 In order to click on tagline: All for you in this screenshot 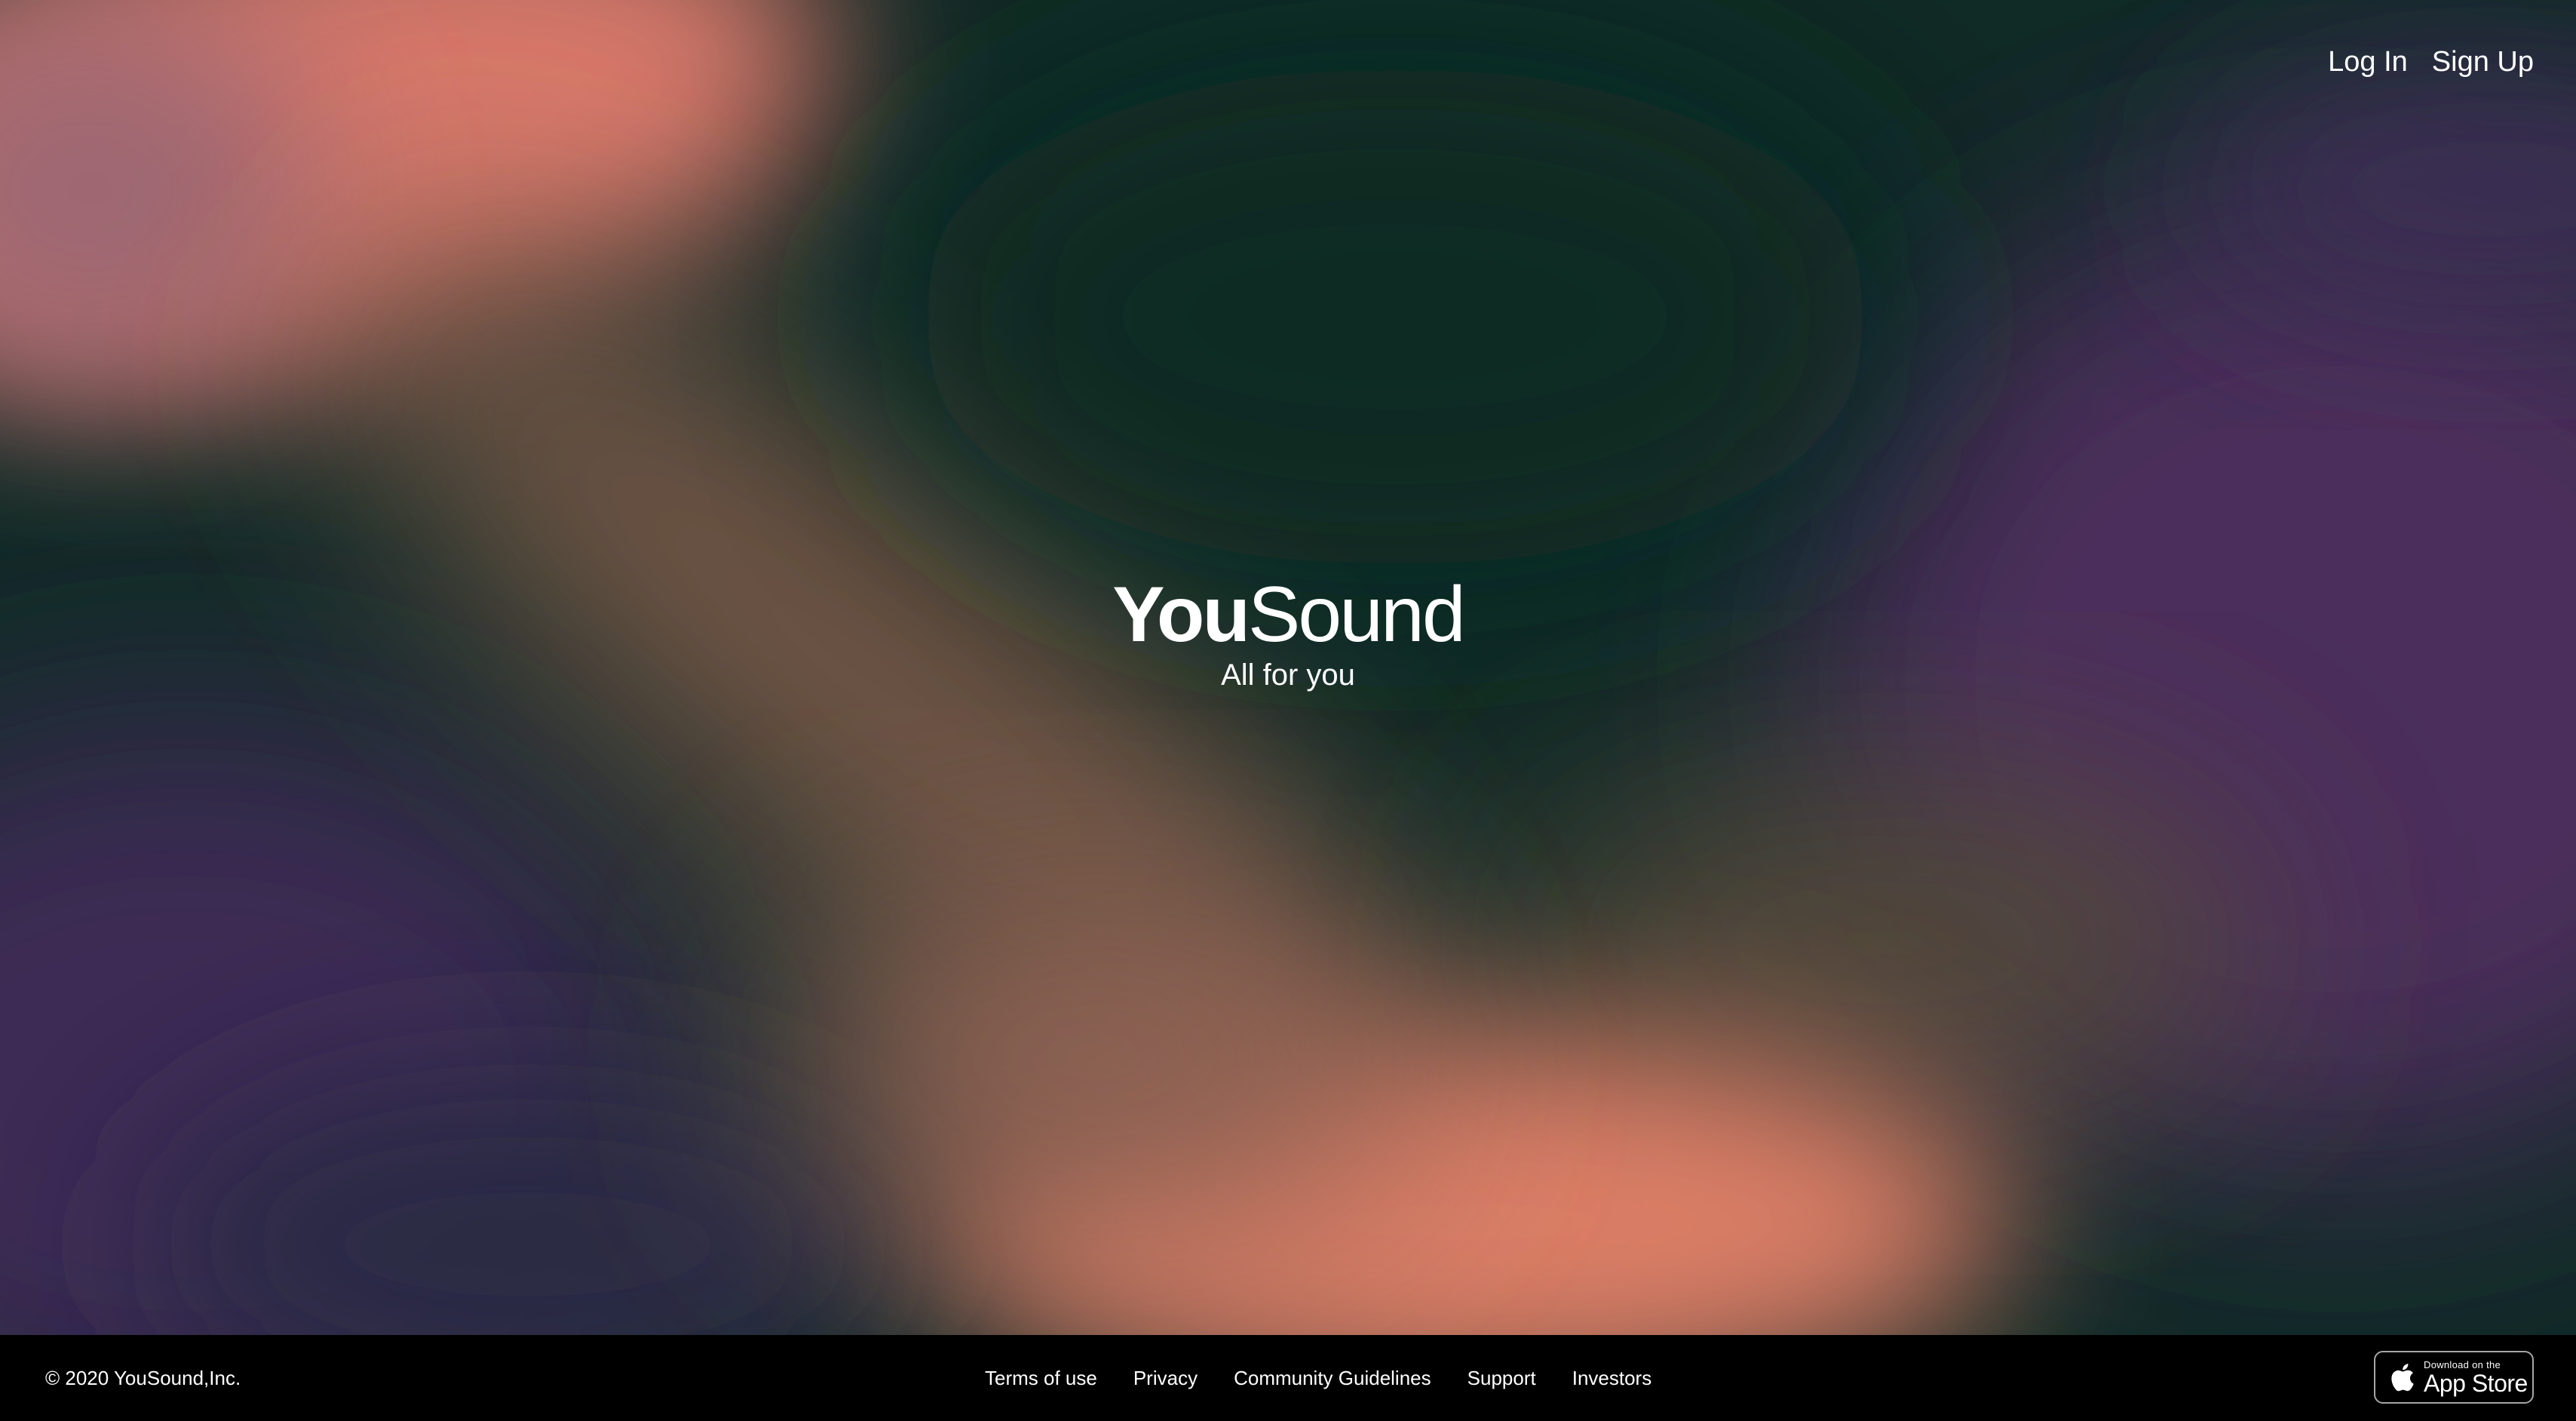, I will do `click(1288, 675)`.